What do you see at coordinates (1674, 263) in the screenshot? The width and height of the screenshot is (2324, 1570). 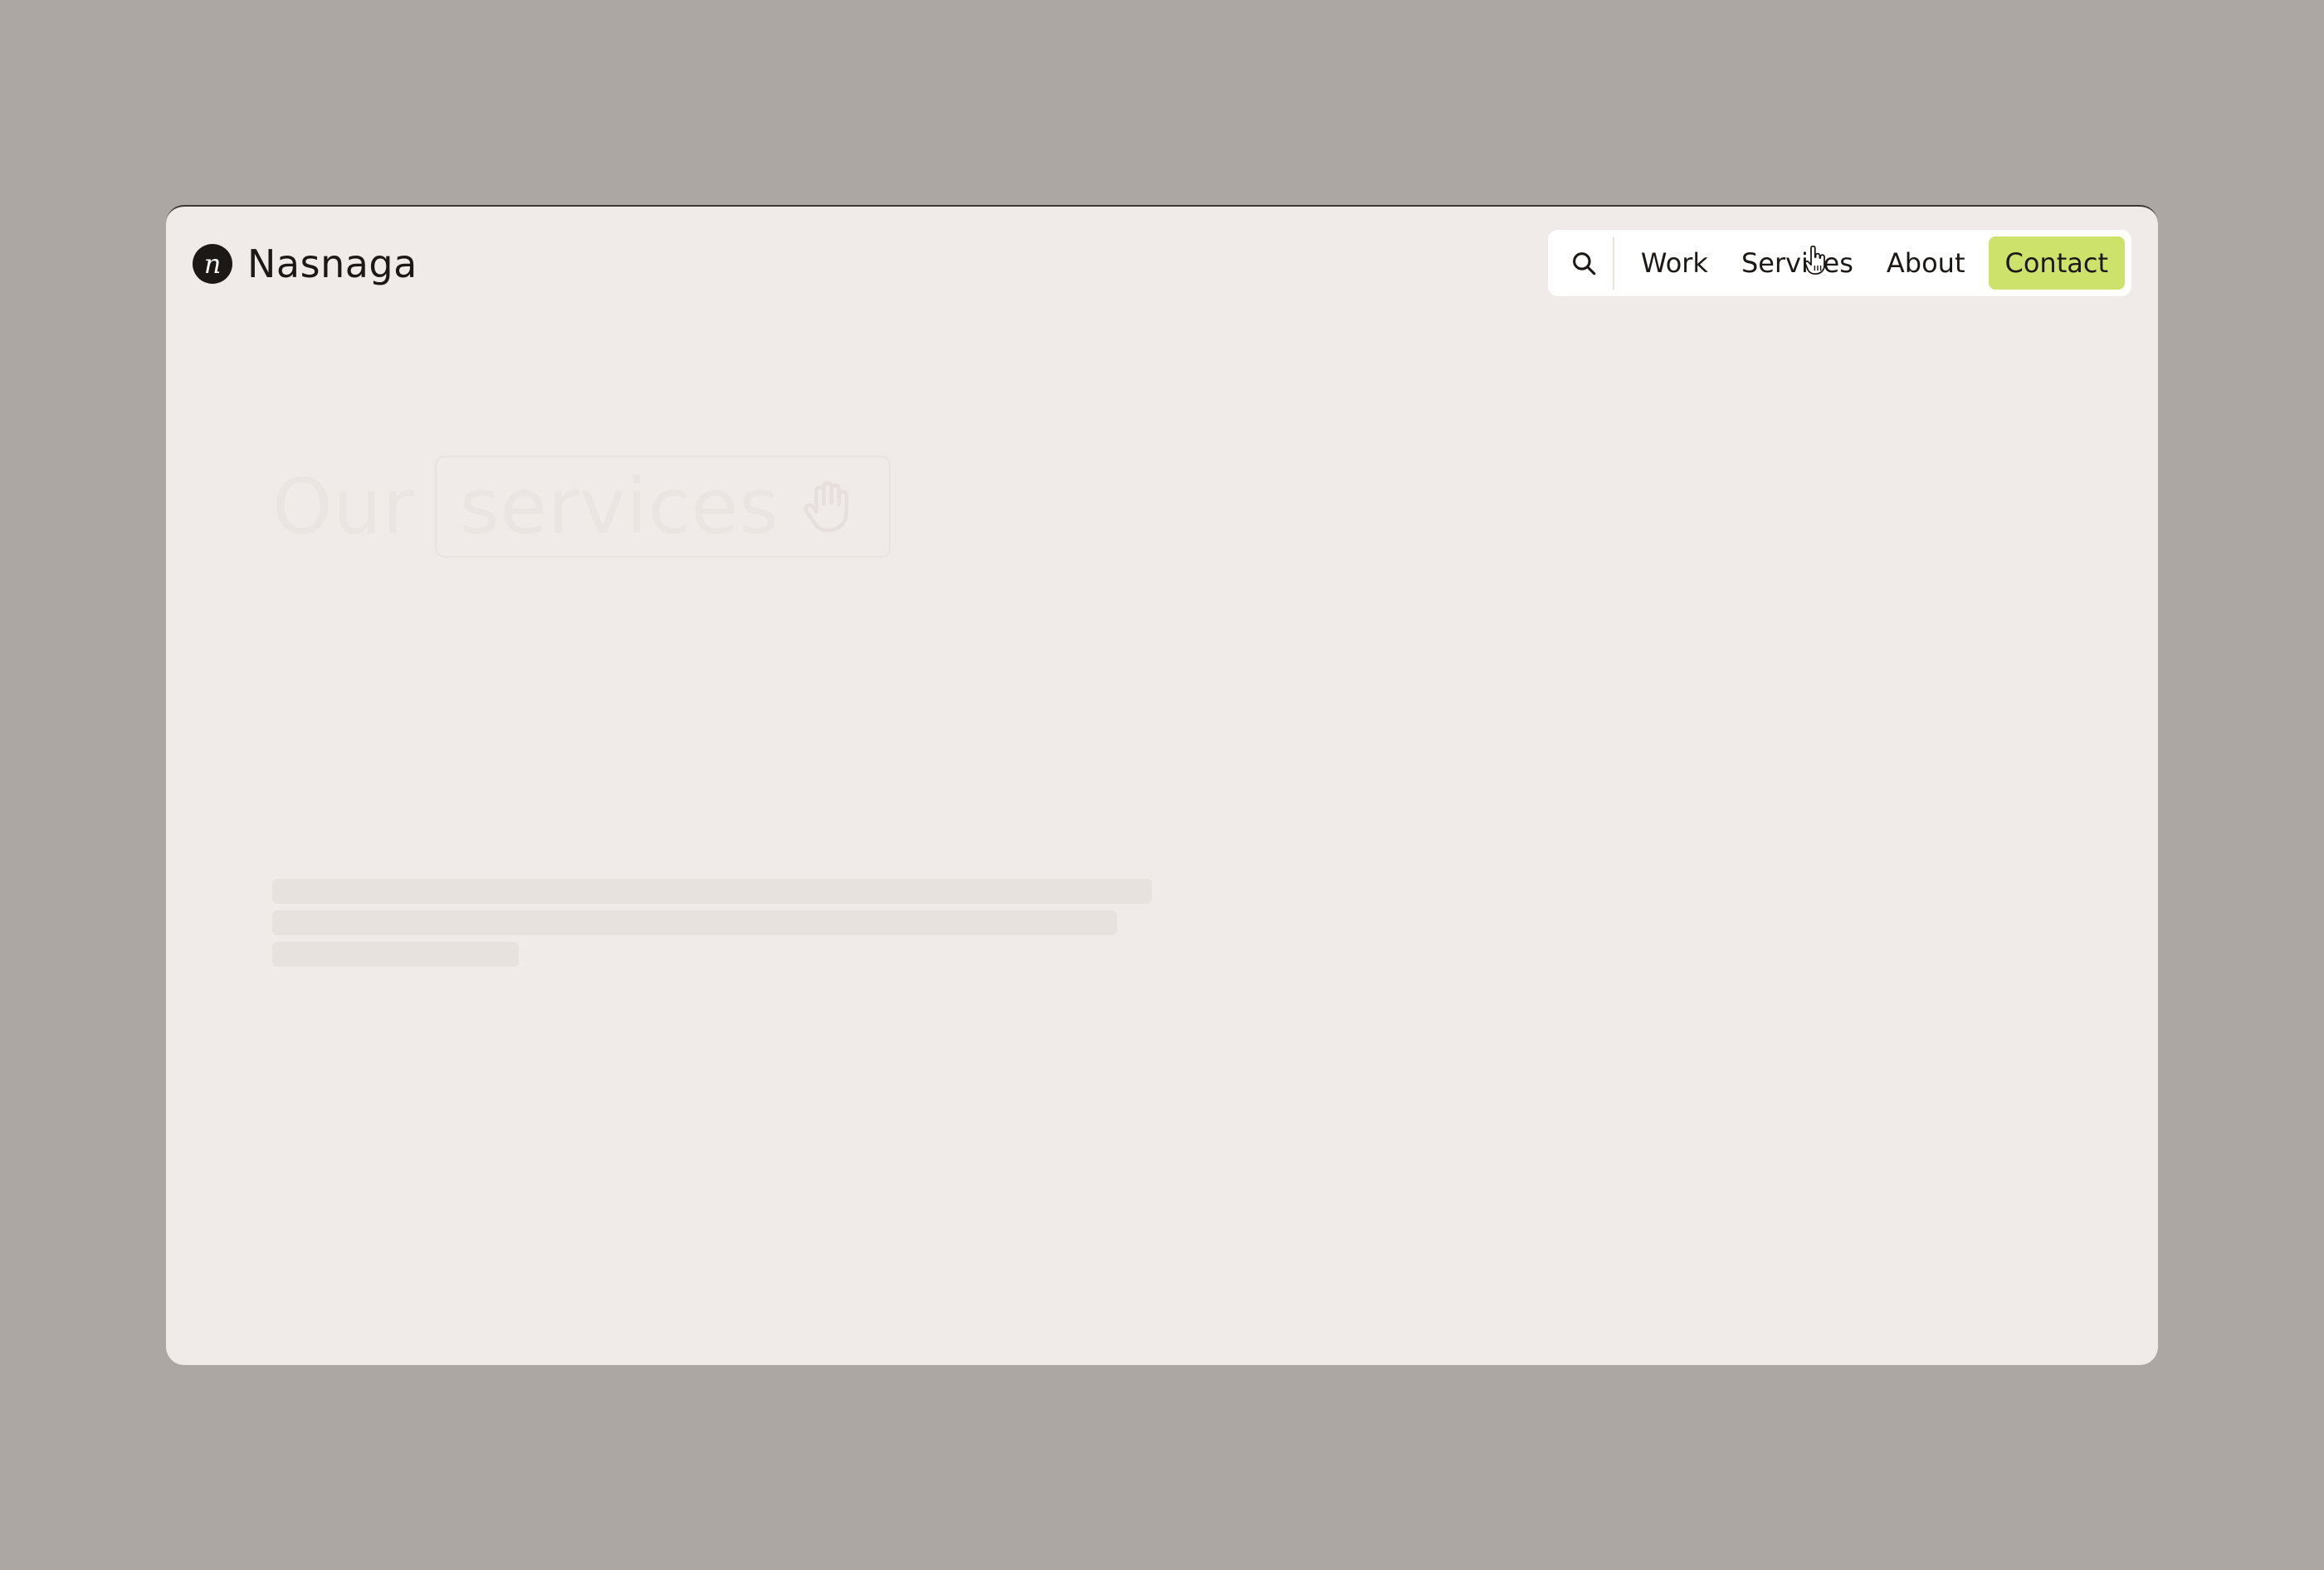 I see `nav-link-work: Work` at bounding box center [1674, 263].